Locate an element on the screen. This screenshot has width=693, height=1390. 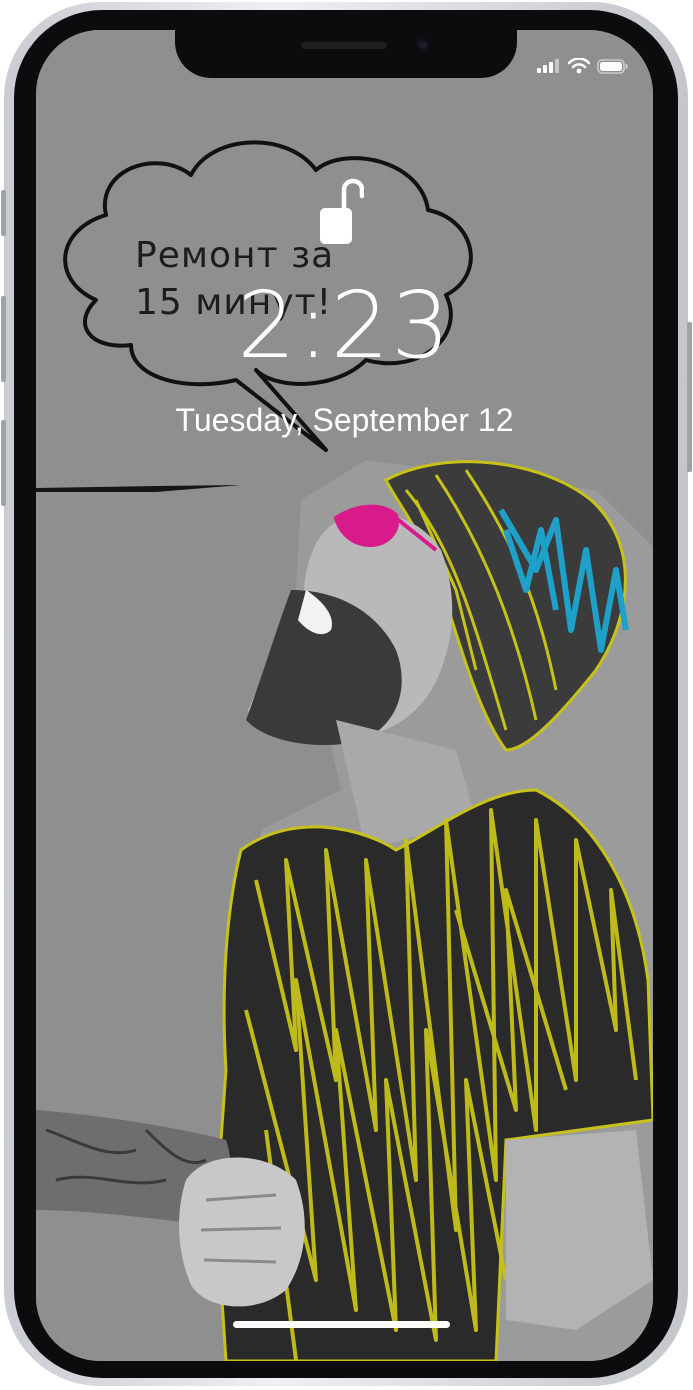
volume-up-button is located at coordinates (3, 339).